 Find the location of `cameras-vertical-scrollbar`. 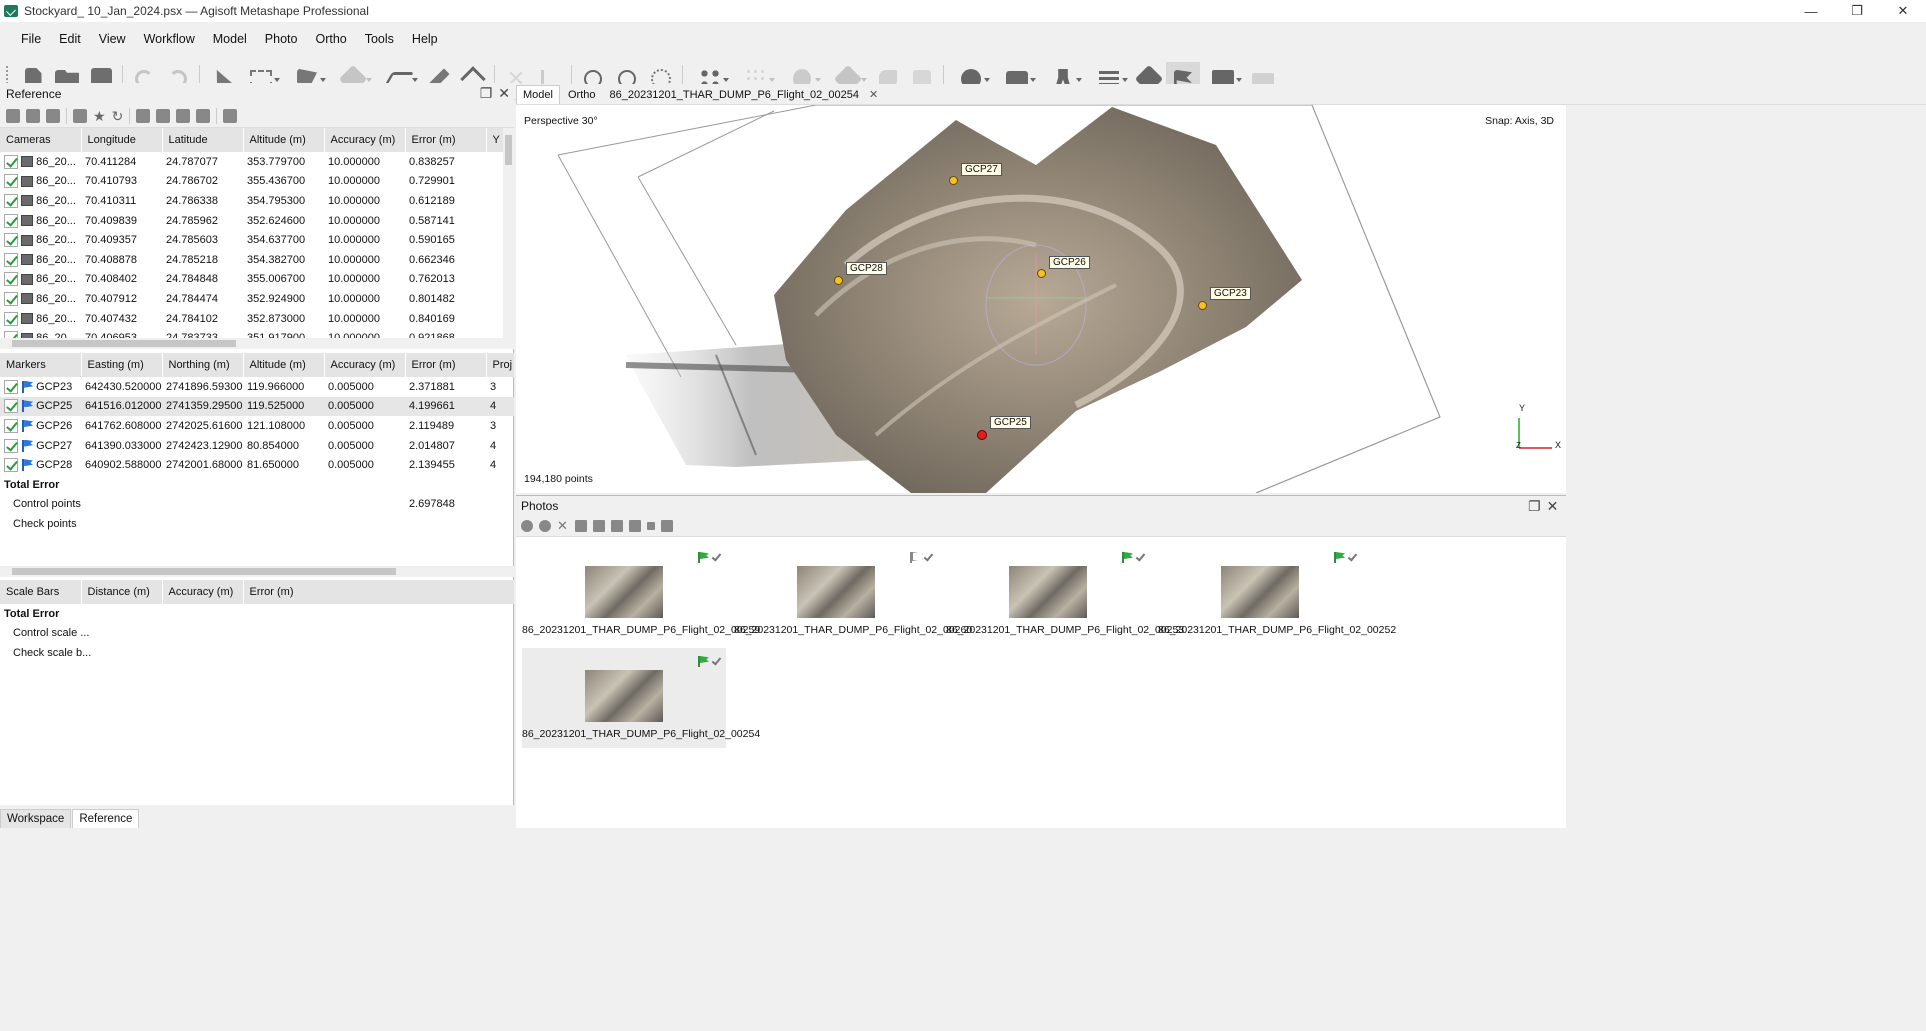

cameras-vertical-scrollbar is located at coordinates (508, 233).